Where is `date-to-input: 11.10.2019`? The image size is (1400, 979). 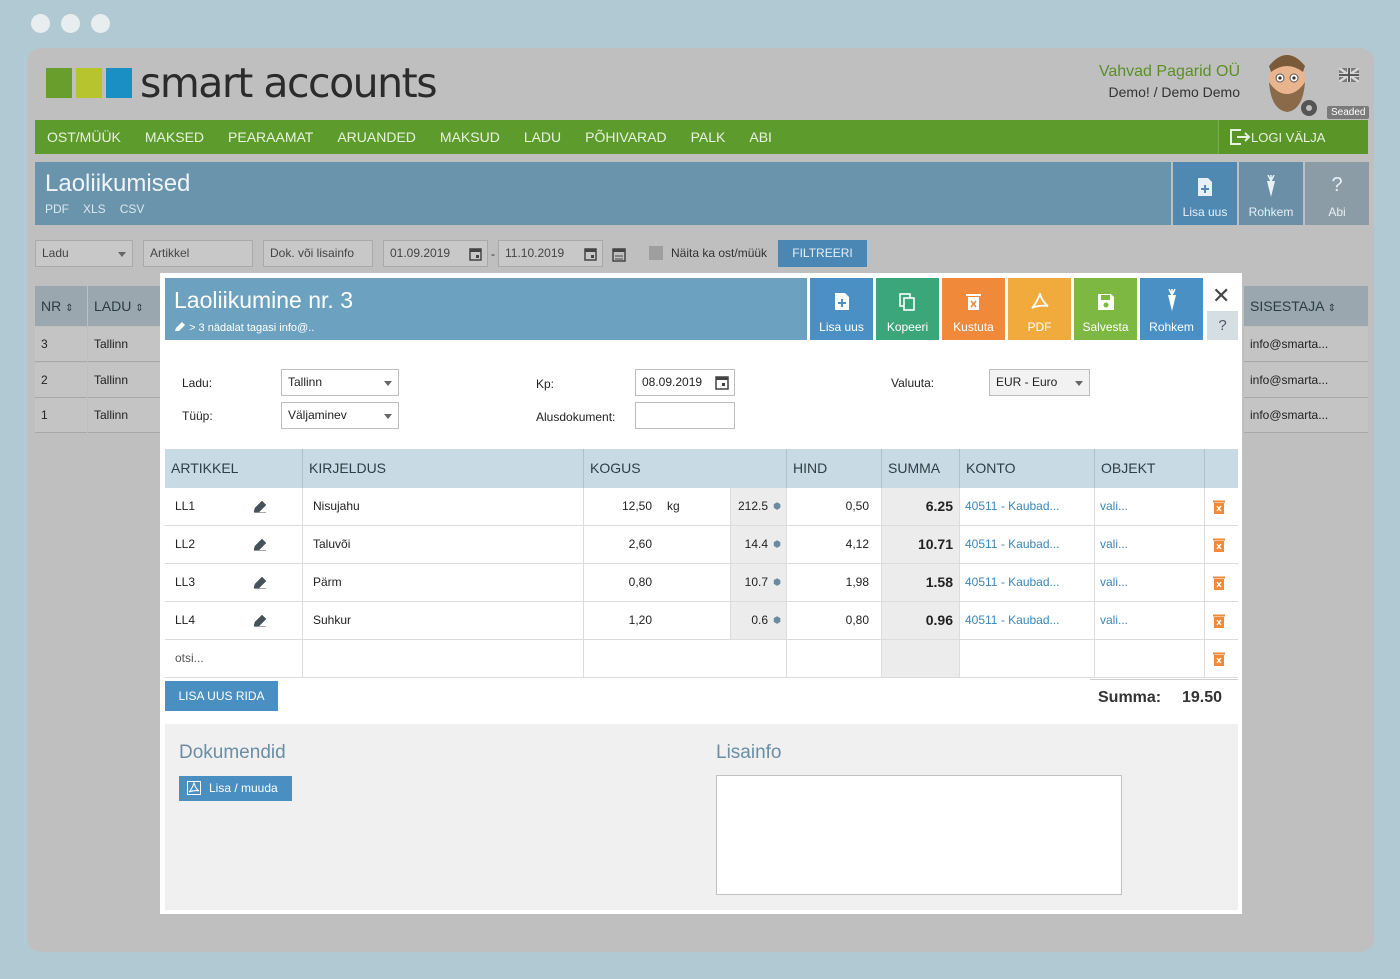
date-to-input: 11.10.2019 is located at coordinates (550, 253).